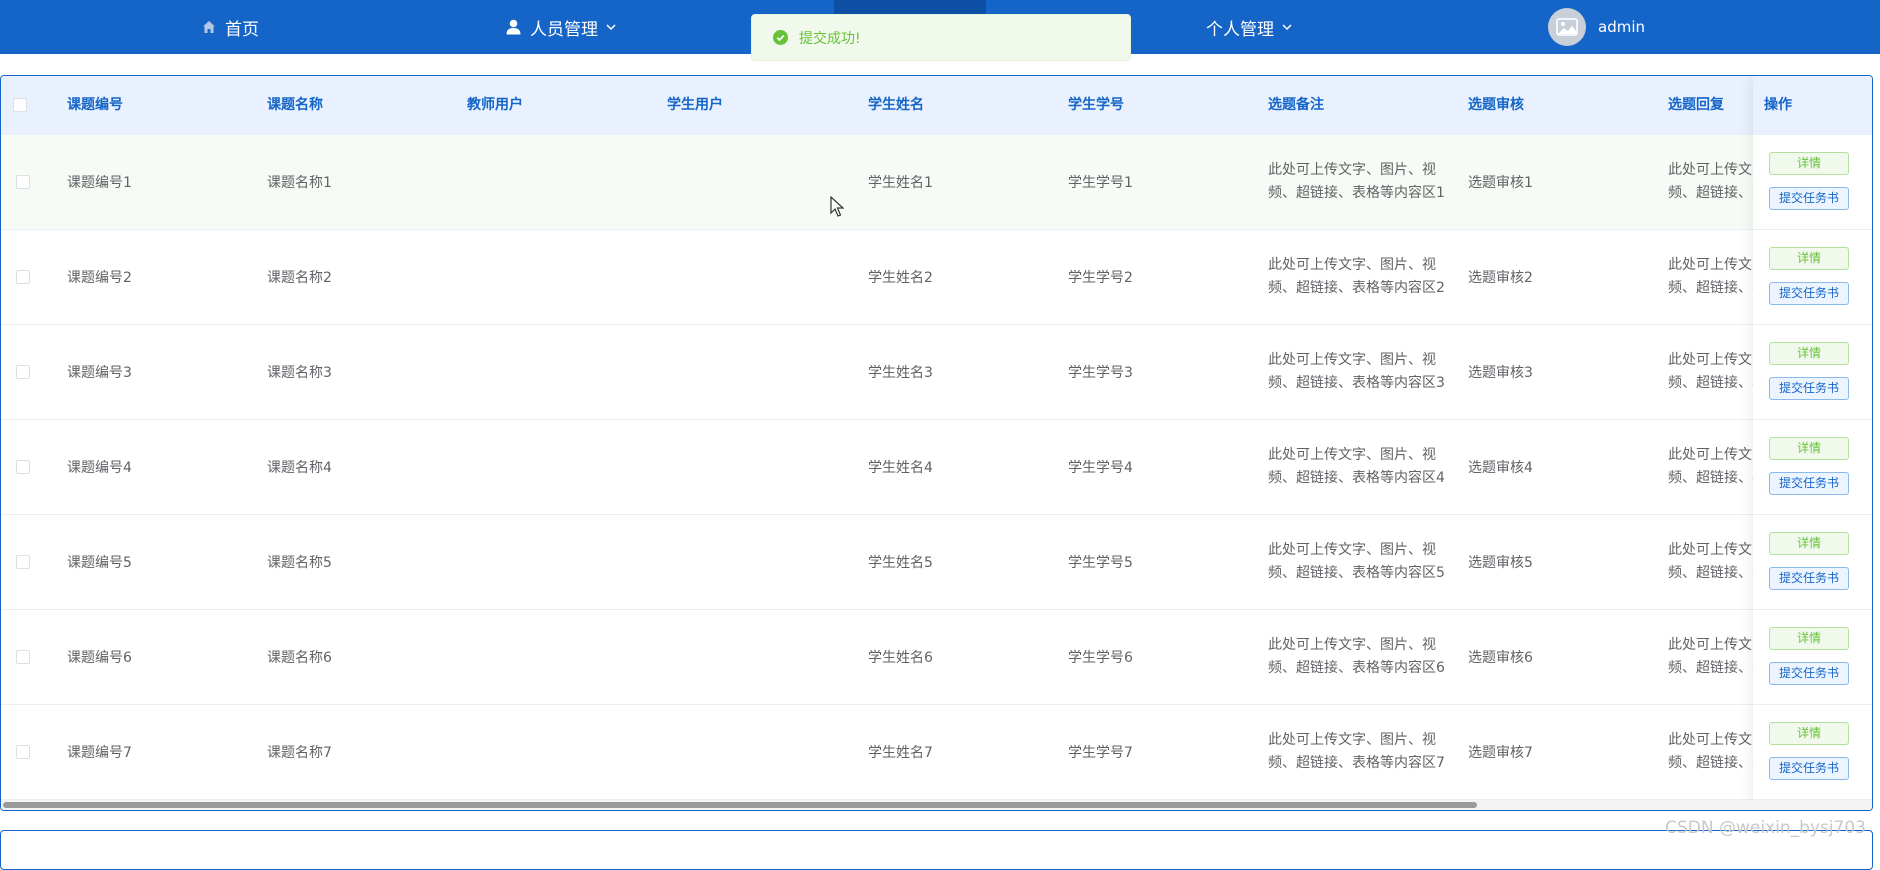  I want to click on cell-topic-no: 课题编号2, so click(99, 278).